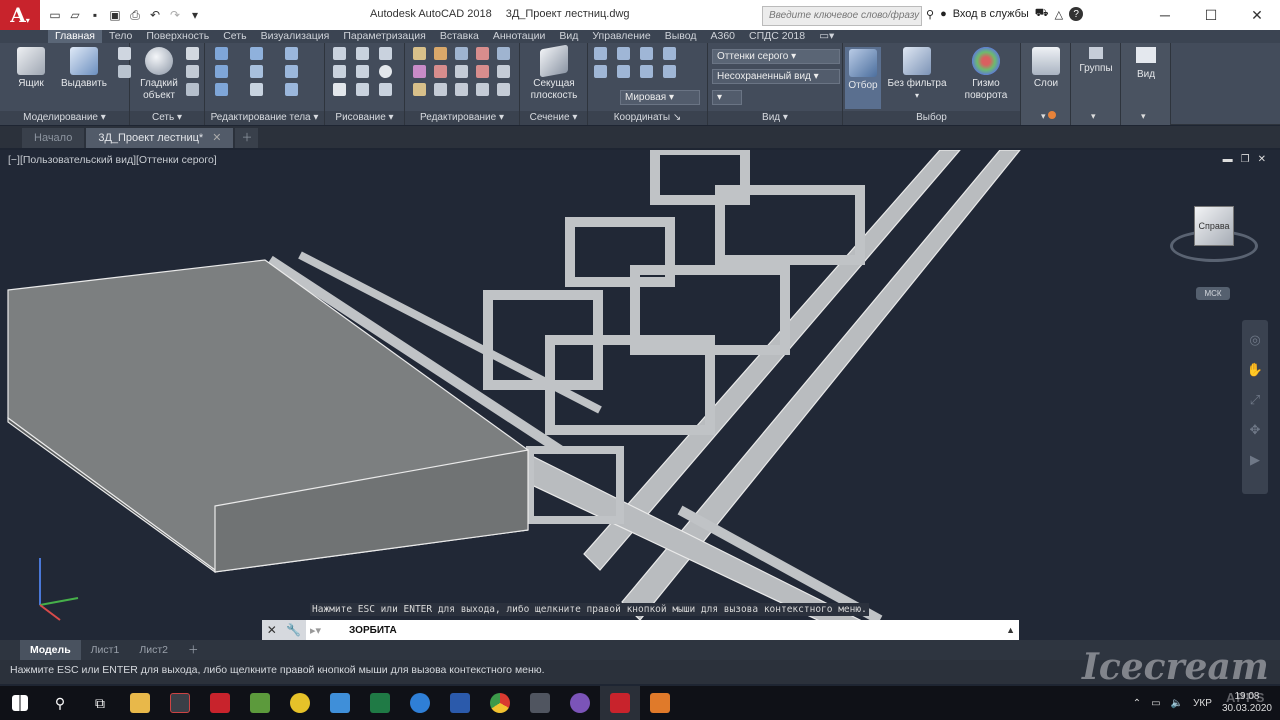  I want to click on panel-title-mesh: Сеть ▾, so click(167, 118).